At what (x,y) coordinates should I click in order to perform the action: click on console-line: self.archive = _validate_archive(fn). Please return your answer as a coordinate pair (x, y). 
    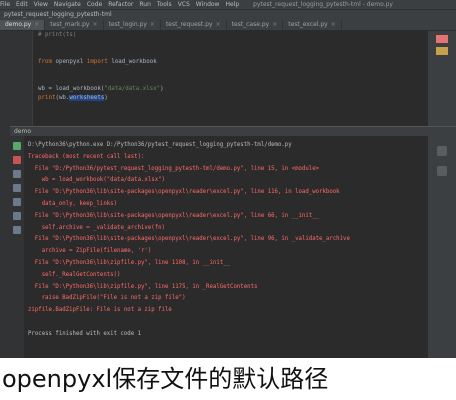
    Looking at the image, I should click on (96, 227).